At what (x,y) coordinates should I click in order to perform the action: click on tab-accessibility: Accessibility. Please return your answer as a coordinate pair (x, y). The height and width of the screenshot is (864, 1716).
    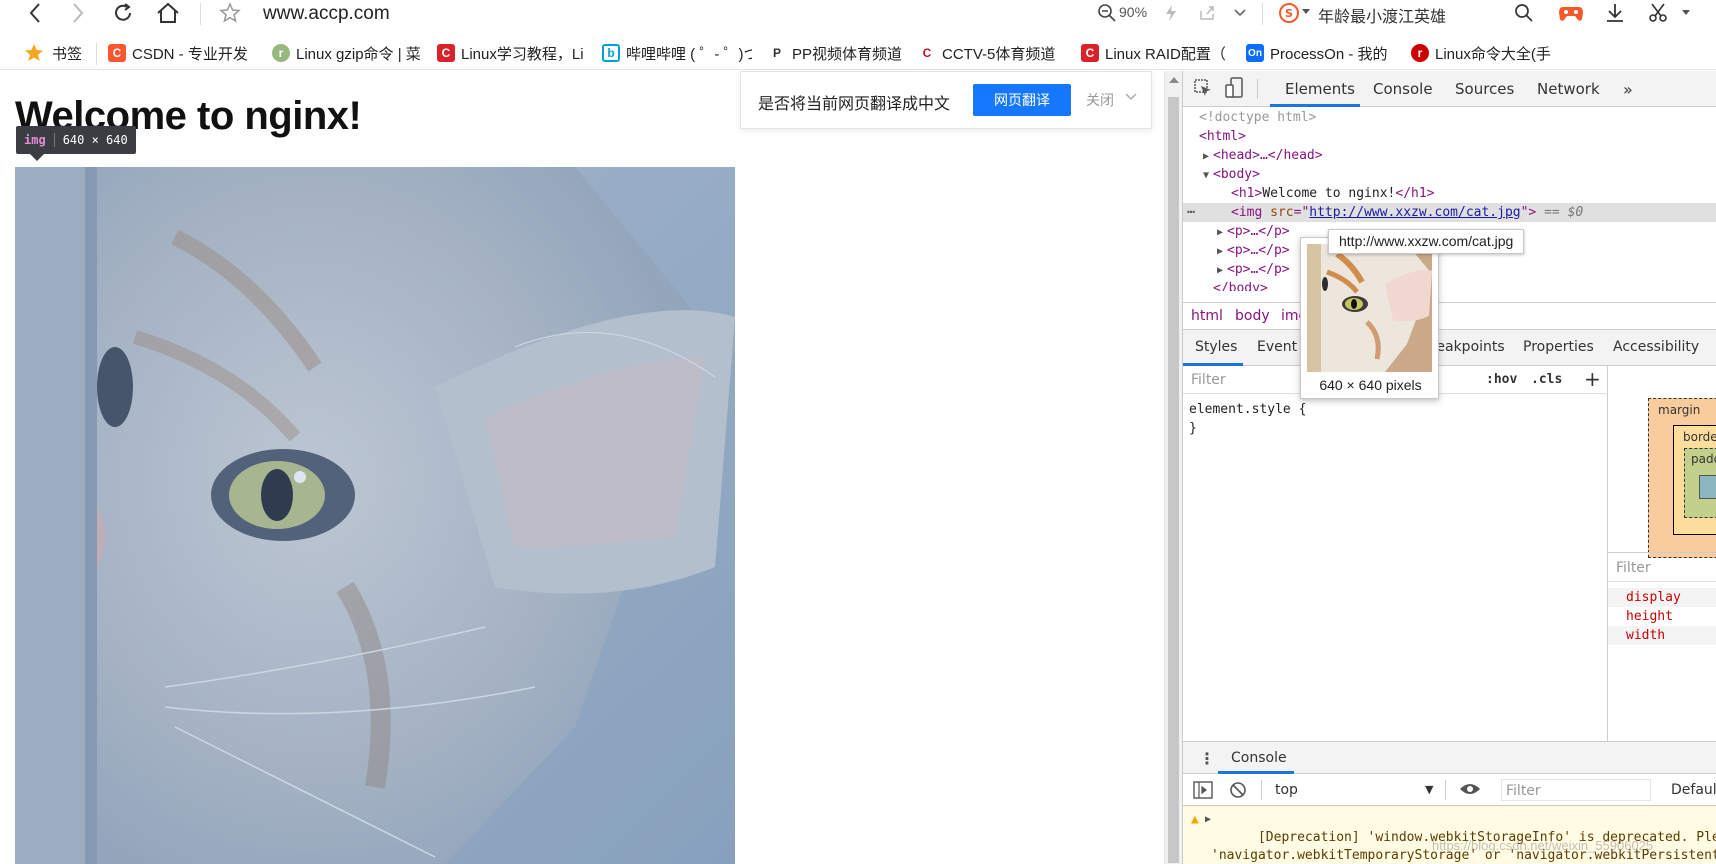
    Looking at the image, I should click on (1656, 347).